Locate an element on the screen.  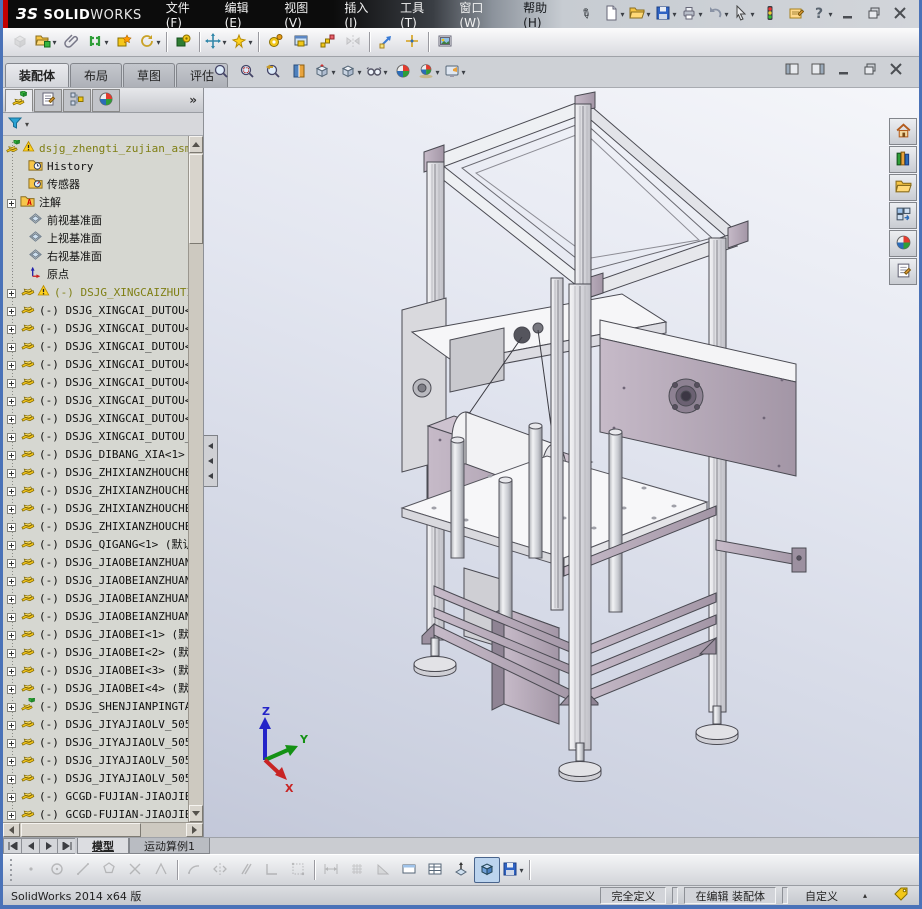
commandmanager-tab: 布局 is located at coordinates (96, 75).